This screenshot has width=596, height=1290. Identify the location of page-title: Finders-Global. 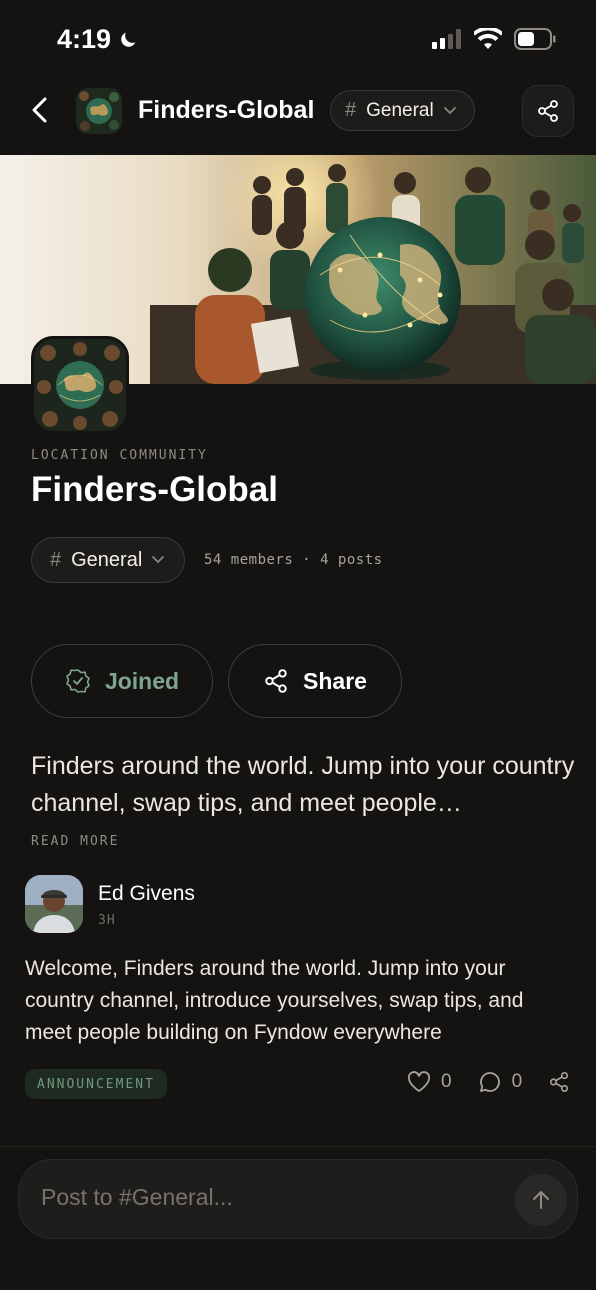
(154, 489).